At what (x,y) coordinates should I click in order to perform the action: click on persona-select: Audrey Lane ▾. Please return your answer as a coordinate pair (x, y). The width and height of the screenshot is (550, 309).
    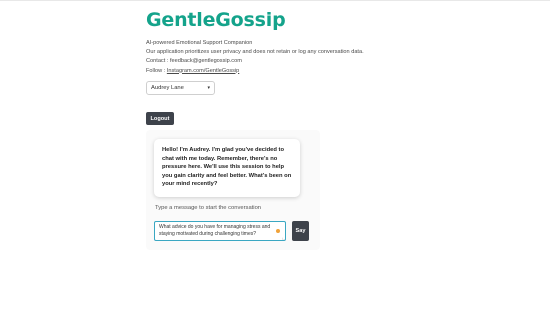
    Looking at the image, I should click on (180, 88).